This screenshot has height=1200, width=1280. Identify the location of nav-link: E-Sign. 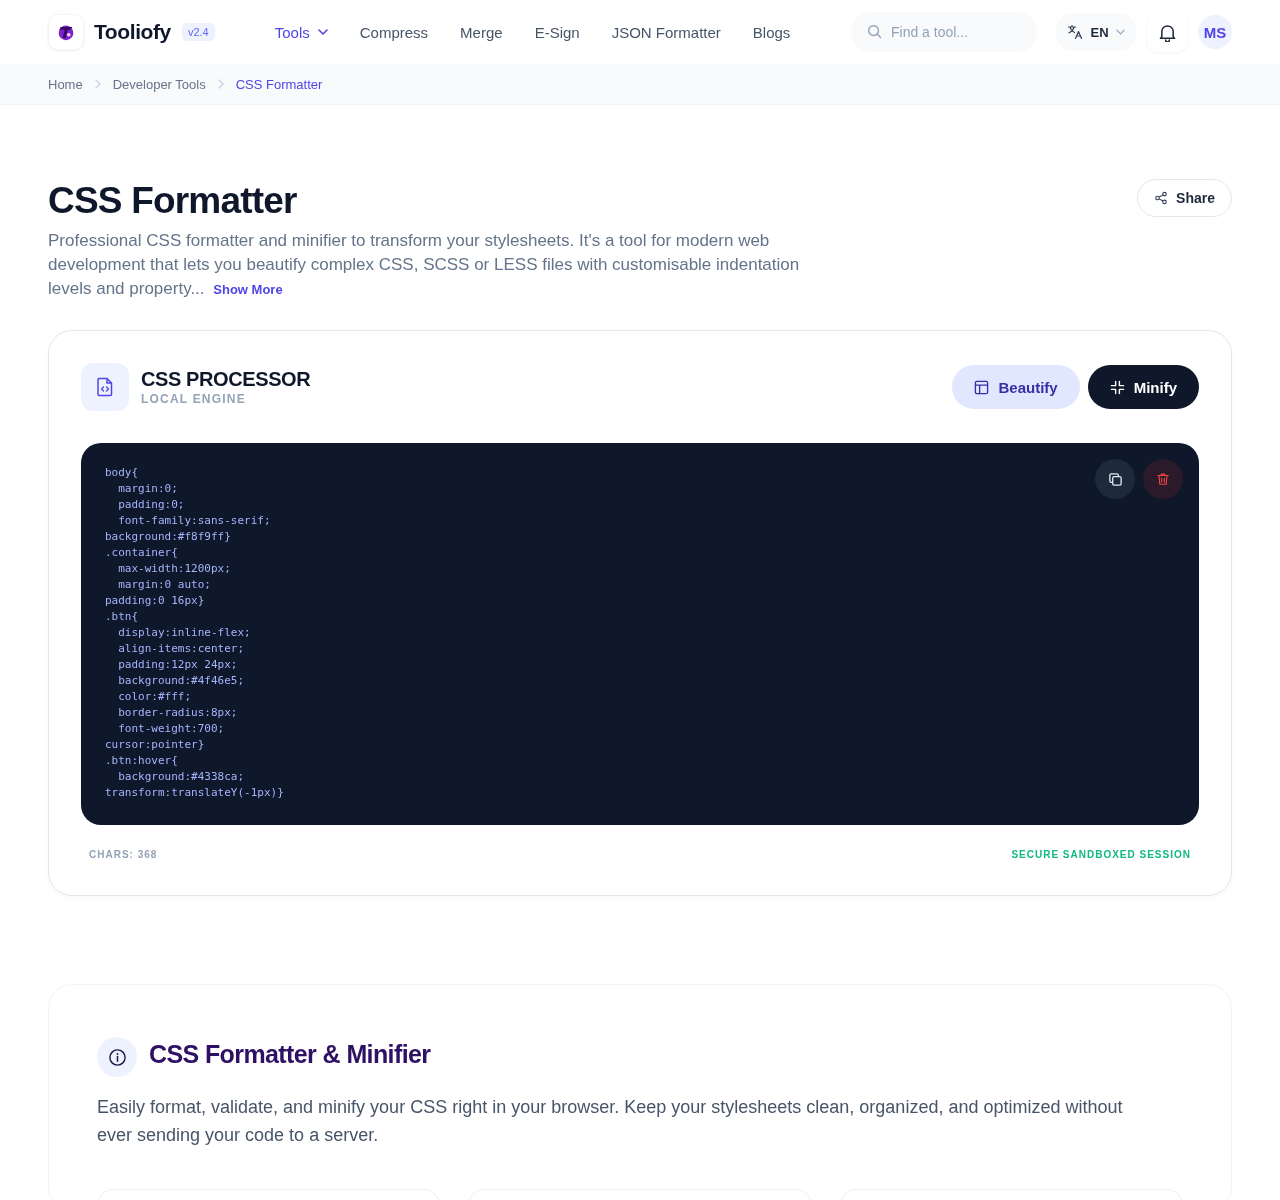
(557, 32).